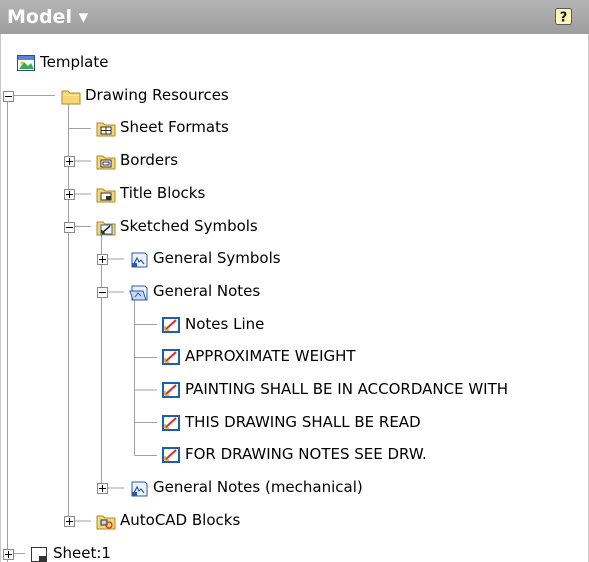 The image size is (589, 562). I want to click on tree-node-label: THIS DRAWING SHALL BE READ, so click(303, 421).